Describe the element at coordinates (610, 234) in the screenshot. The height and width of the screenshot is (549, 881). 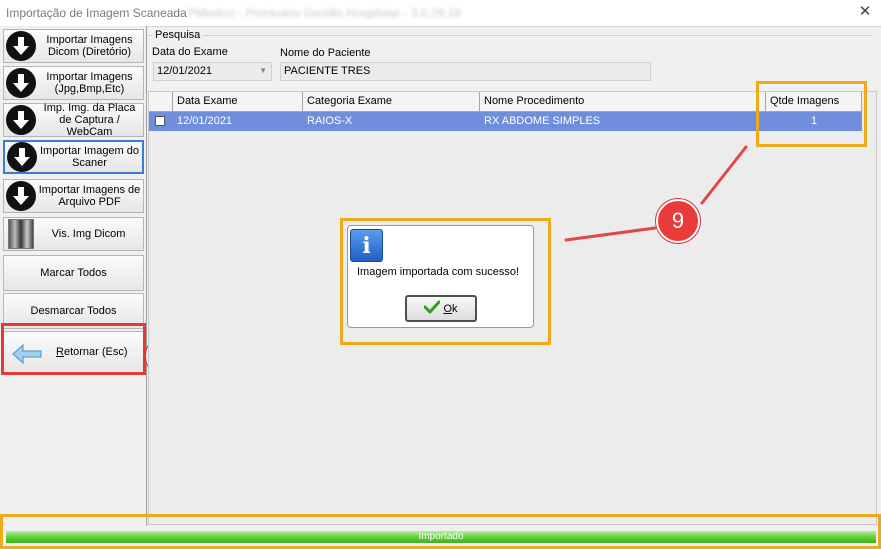
I see `connector-line-to-dialog` at that location.